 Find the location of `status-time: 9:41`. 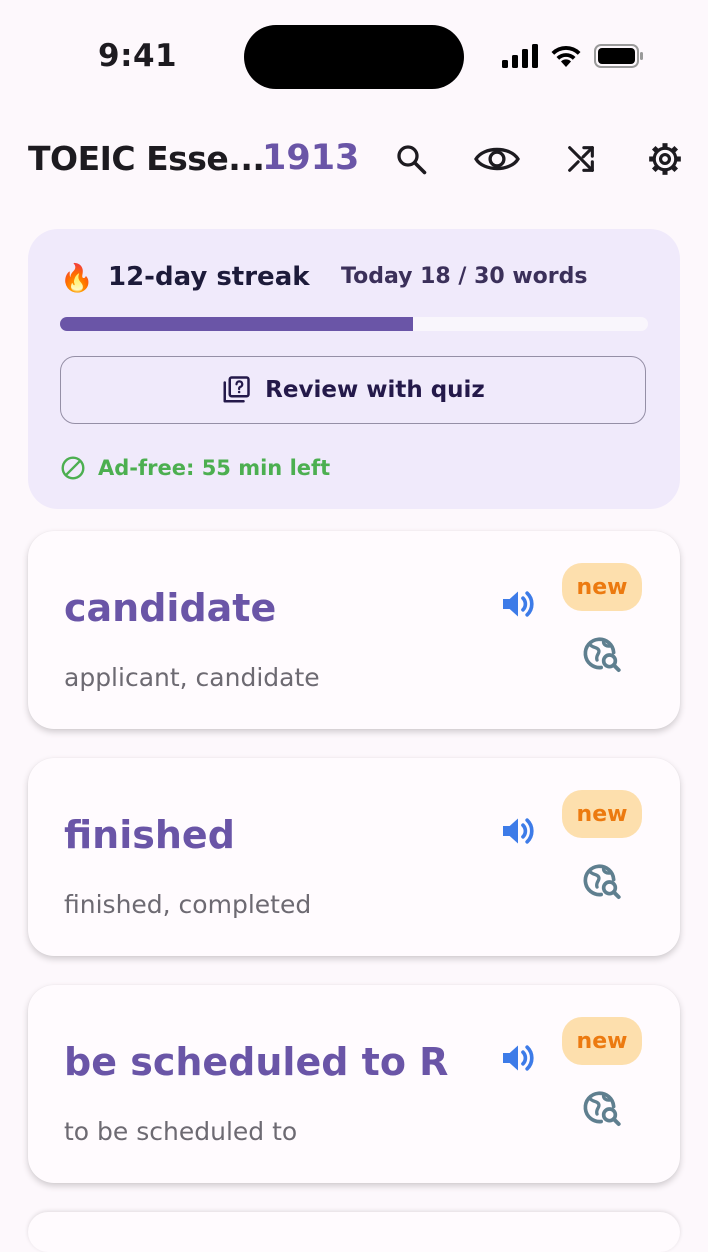

status-time: 9:41 is located at coordinates (138, 56).